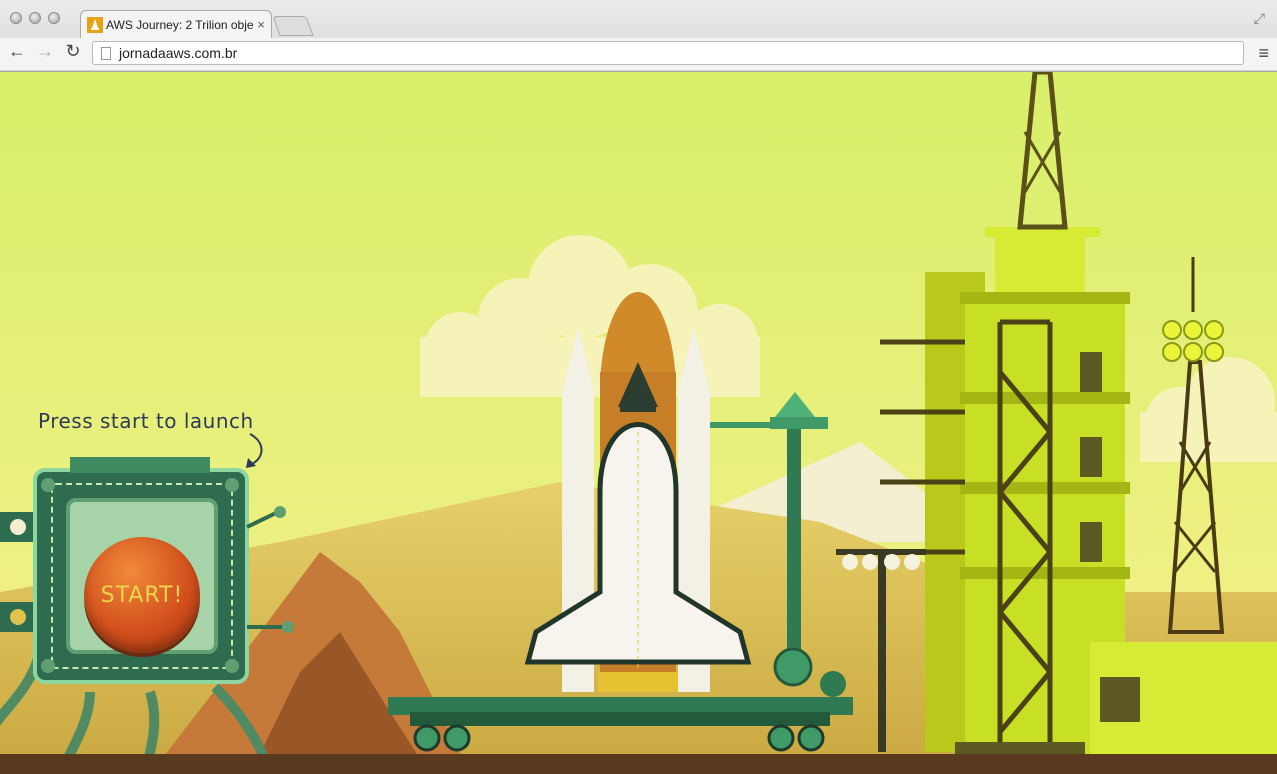 This screenshot has height=774, width=1277. I want to click on page-icon, so click(106, 53).